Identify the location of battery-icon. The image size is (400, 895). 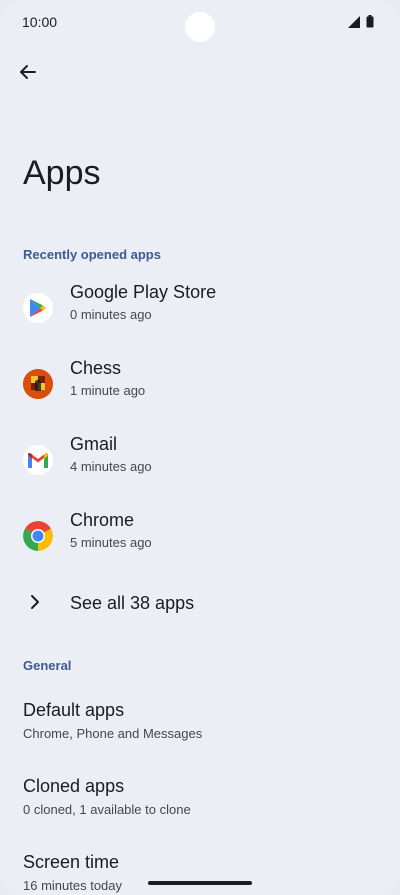
(370, 24).